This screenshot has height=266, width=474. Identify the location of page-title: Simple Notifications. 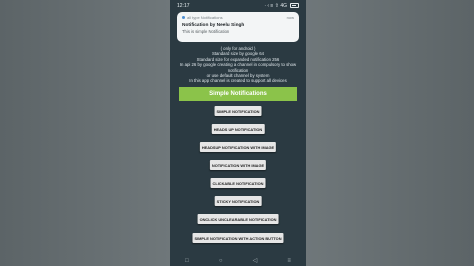
(238, 94).